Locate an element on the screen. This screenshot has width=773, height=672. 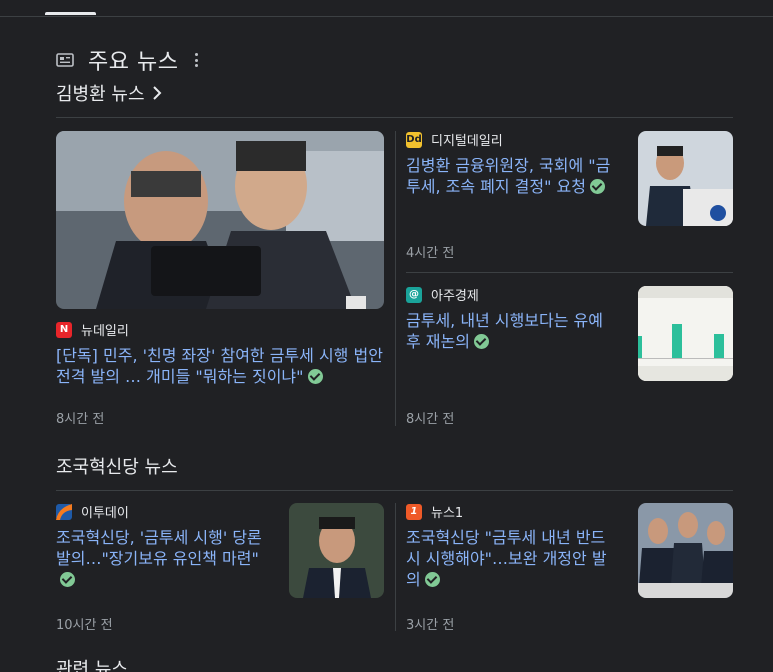
source-logo: N is located at coordinates (64, 329).